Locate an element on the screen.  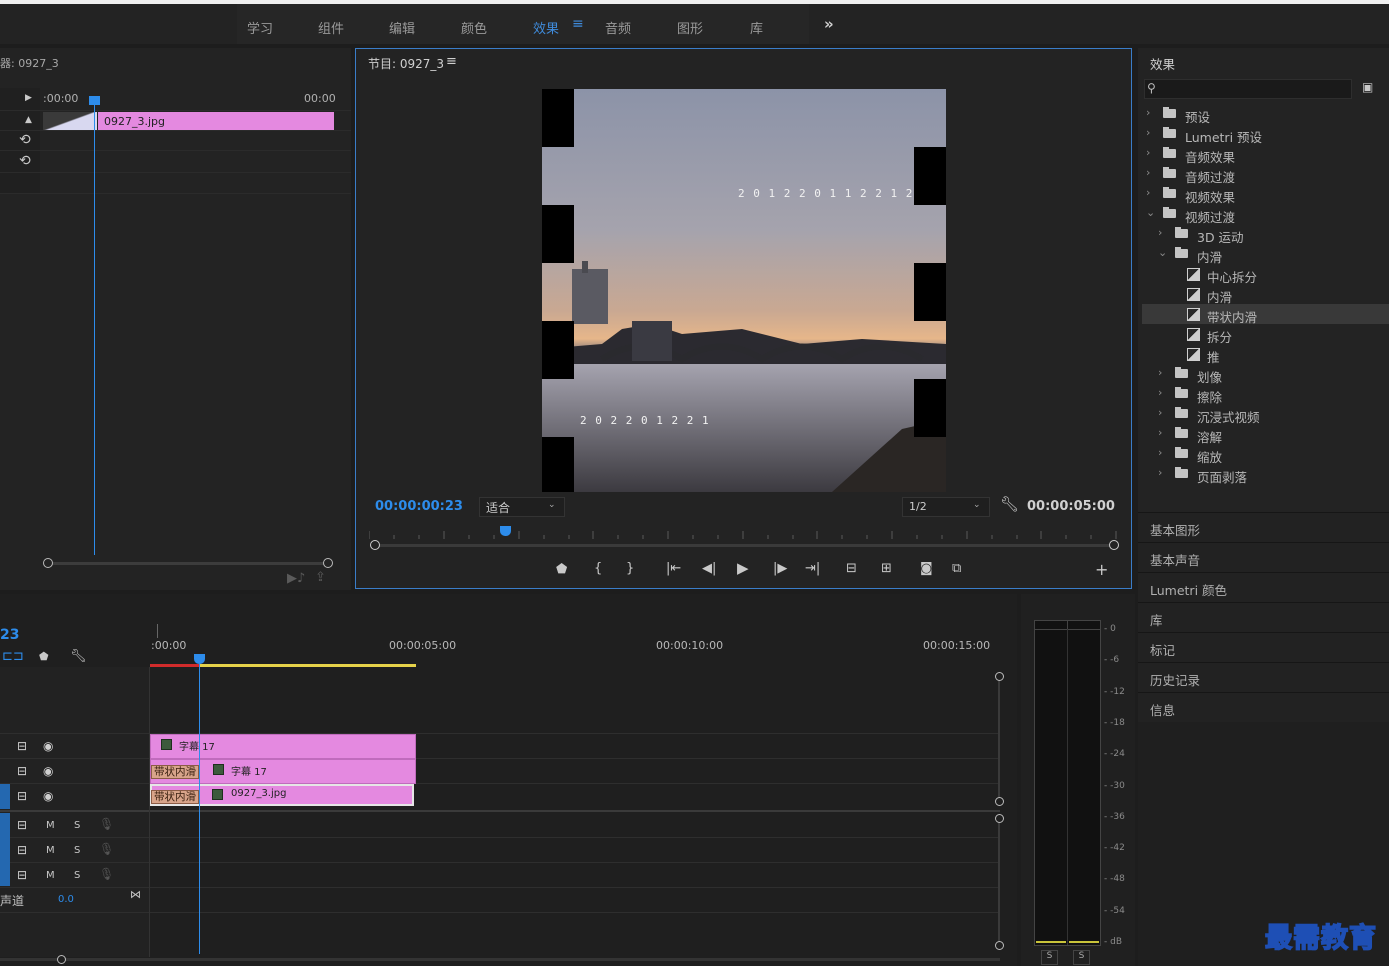
video-vertical-scrollbar is located at coordinates (999, 739).